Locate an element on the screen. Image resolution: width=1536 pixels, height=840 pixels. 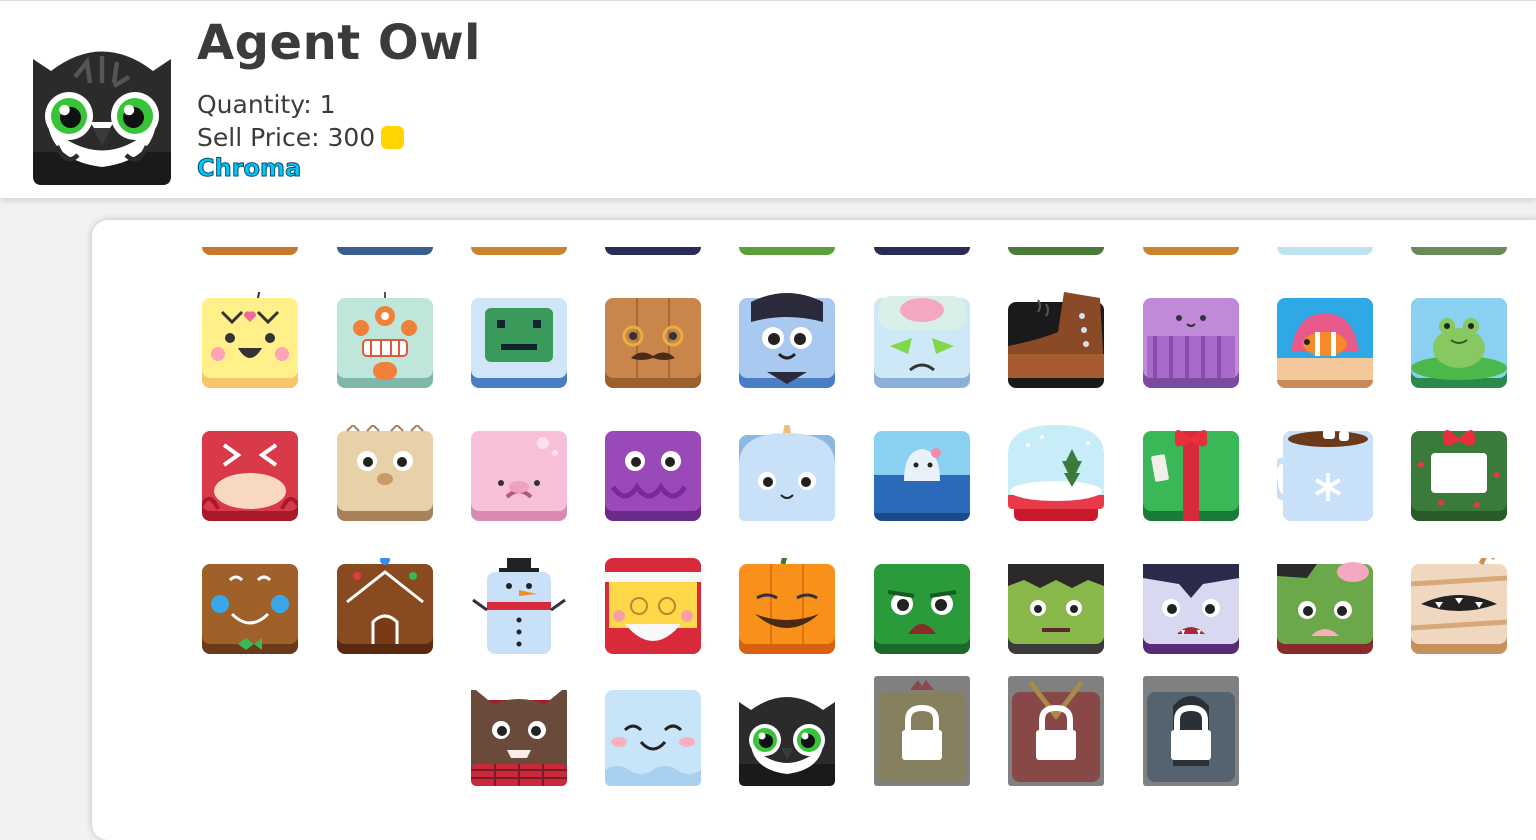
sell-price-label: Sell Price: 300 is located at coordinates (286, 137).